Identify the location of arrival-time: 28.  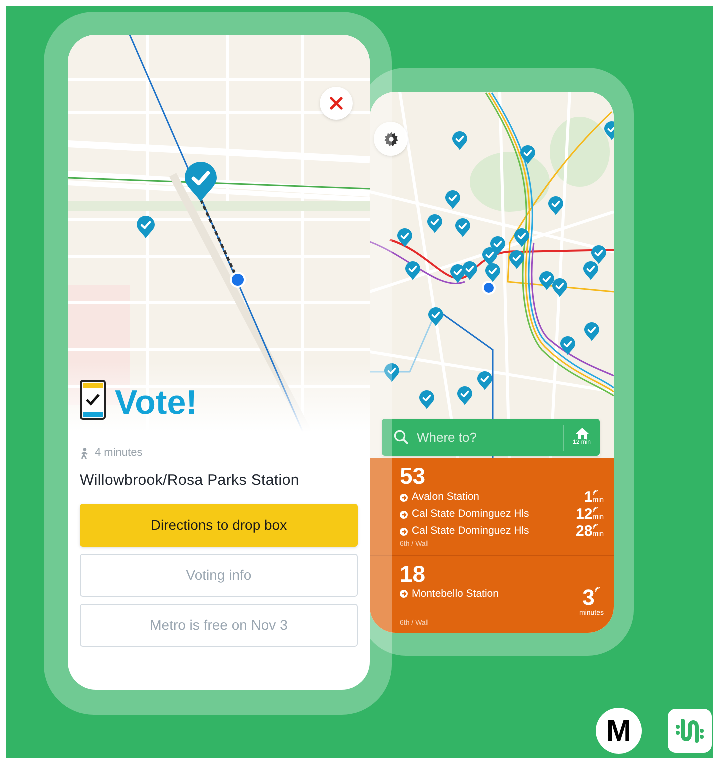
(584, 531).